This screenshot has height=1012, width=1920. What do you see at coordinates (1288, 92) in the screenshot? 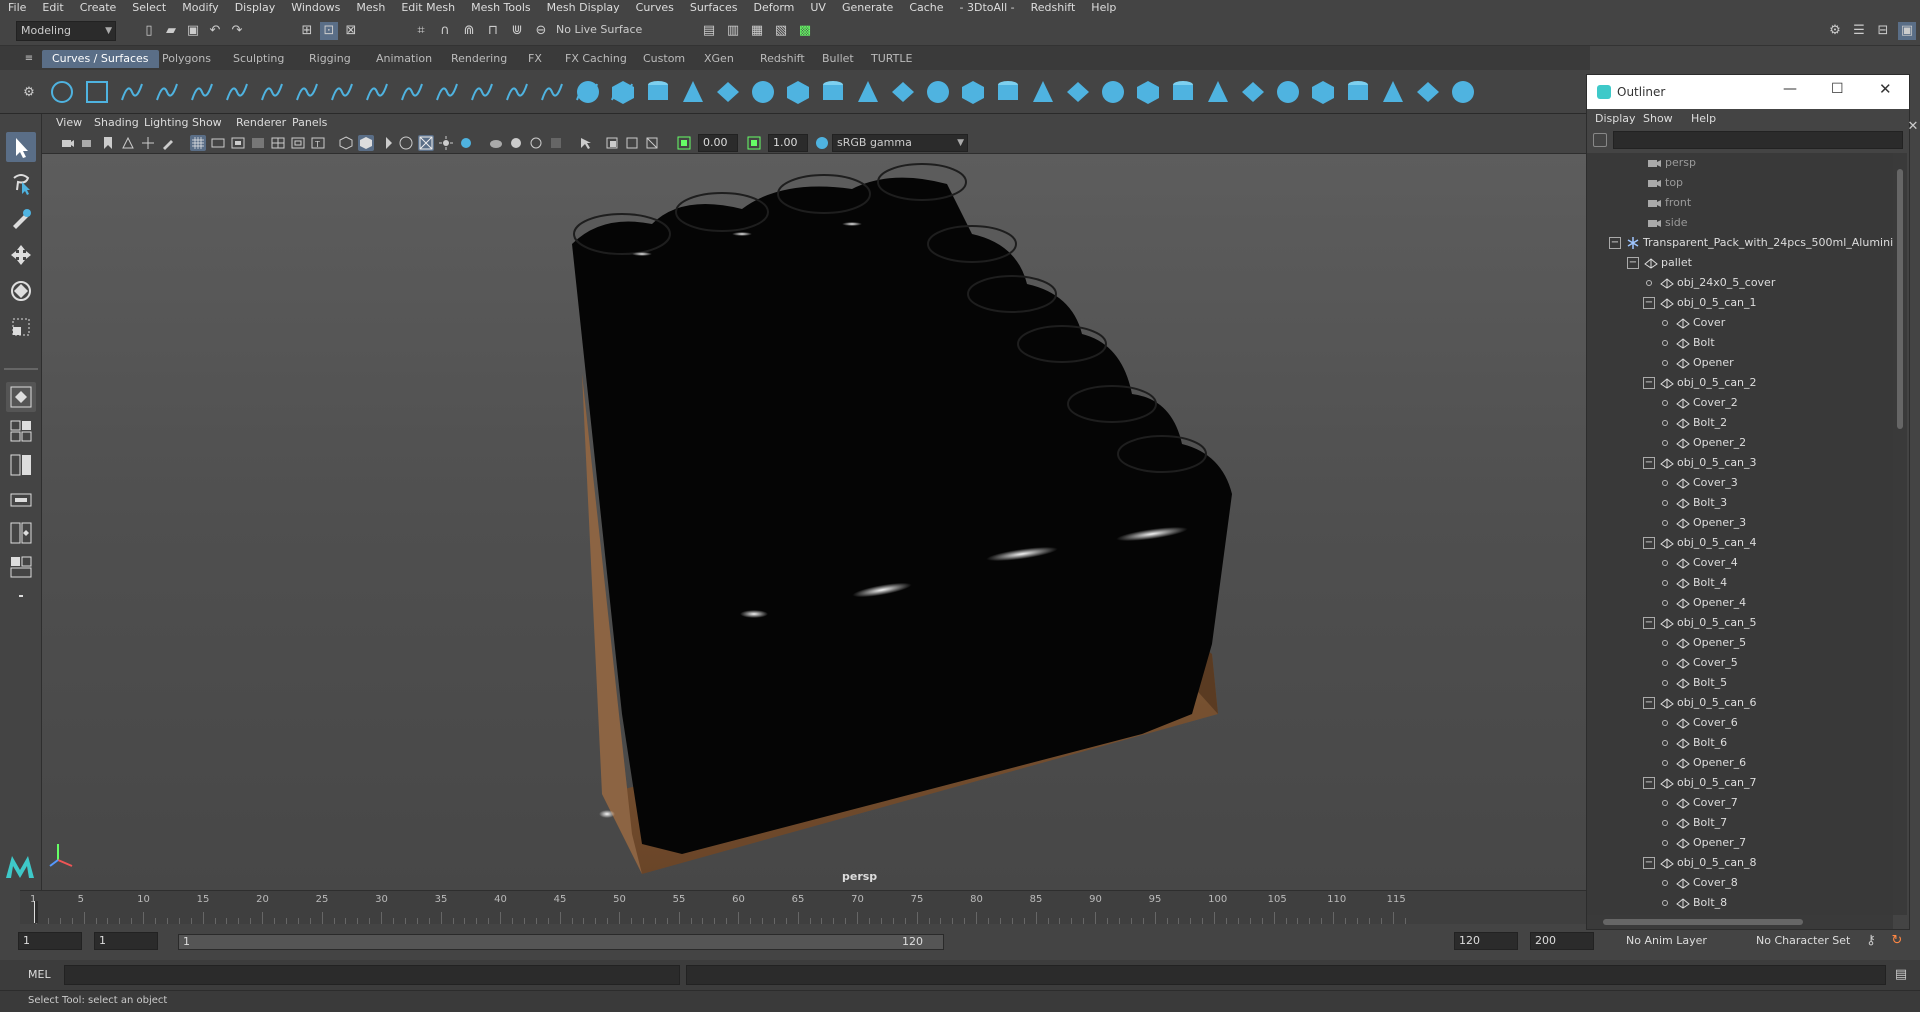
I see `offset-surface-icon` at bounding box center [1288, 92].